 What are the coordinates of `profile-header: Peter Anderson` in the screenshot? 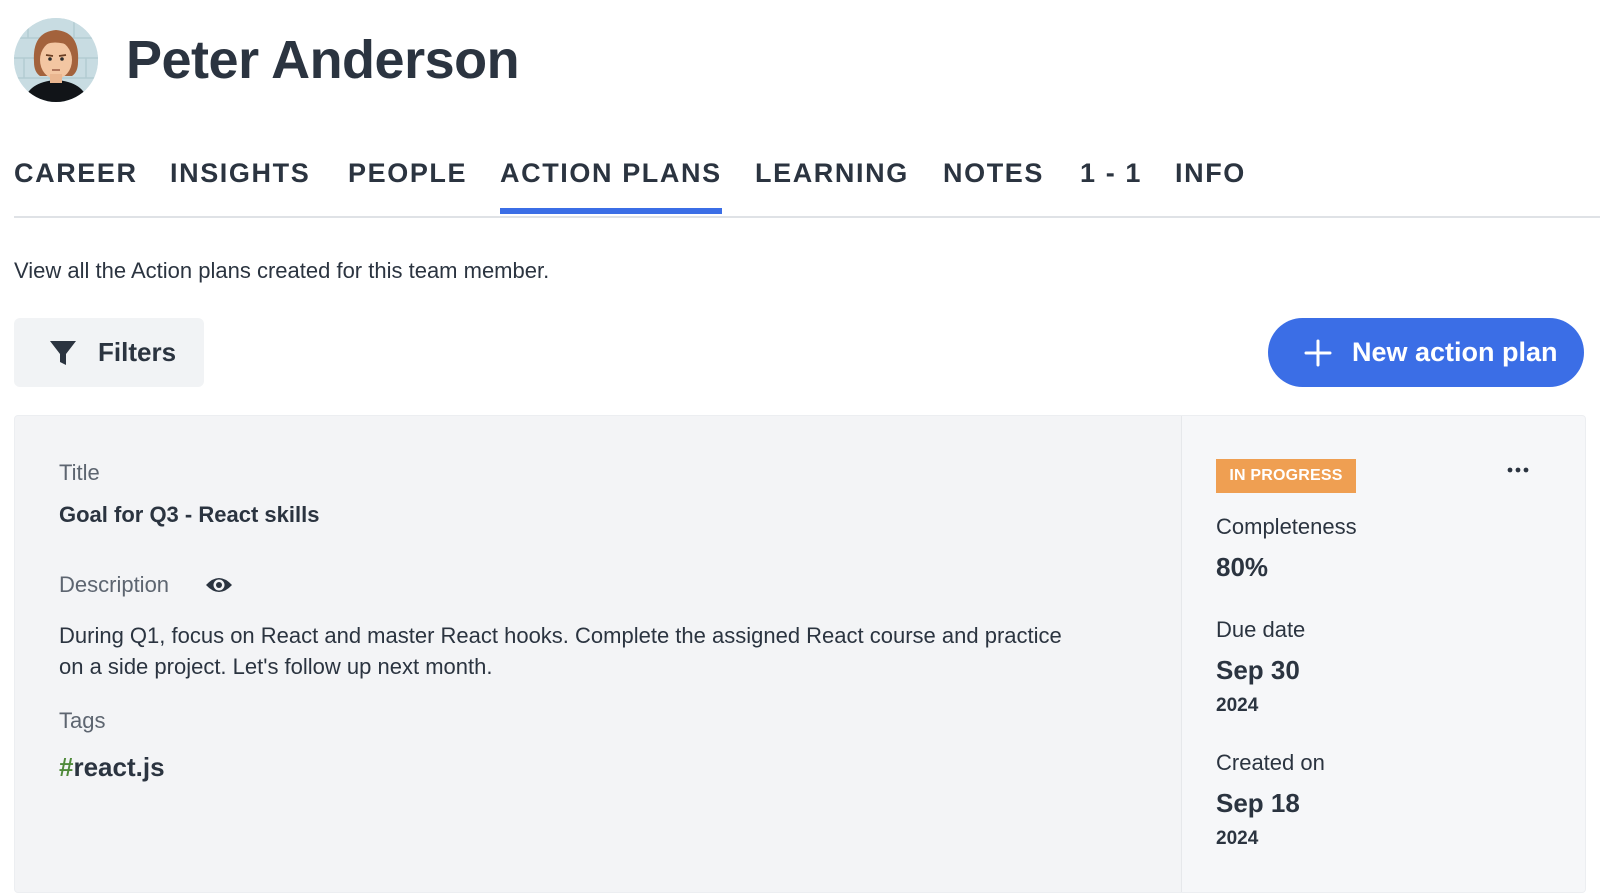 It's located at (267, 60).